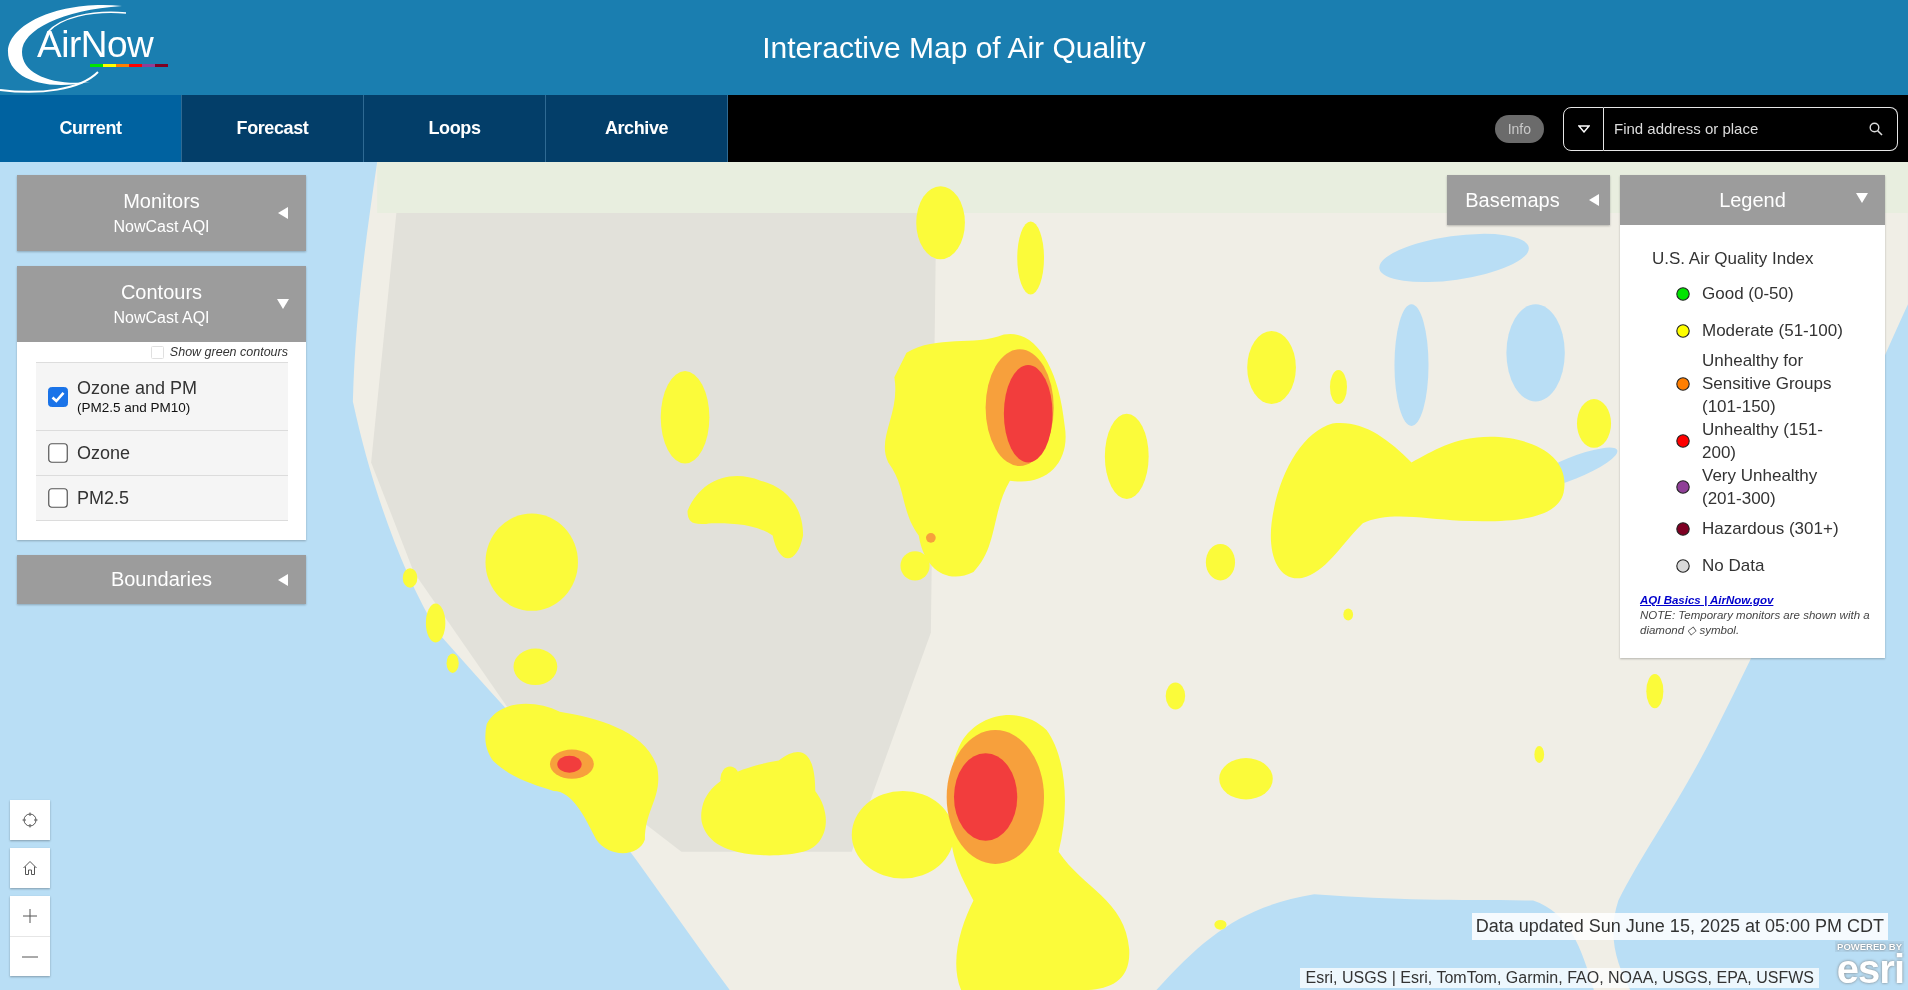  What do you see at coordinates (954, 47) in the screenshot?
I see `page-title: Interactive Map of Air Quality` at bounding box center [954, 47].